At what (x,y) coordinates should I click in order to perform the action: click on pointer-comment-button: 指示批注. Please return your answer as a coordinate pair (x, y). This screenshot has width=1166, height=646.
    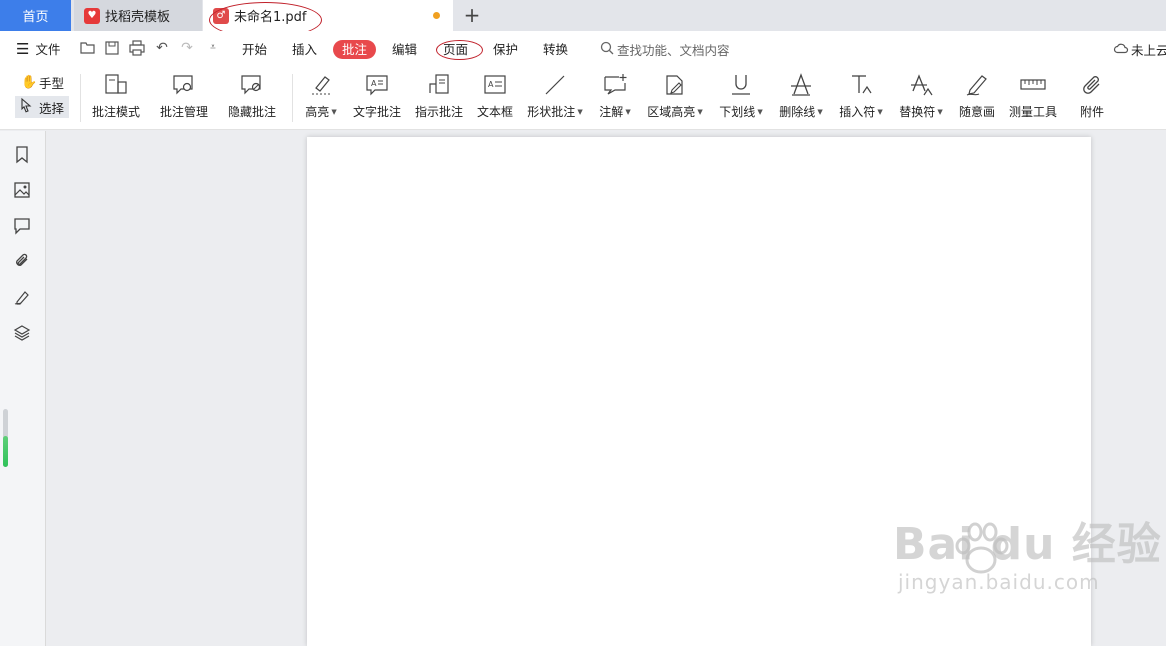
    Looking at the image, I should click on (439, 98).